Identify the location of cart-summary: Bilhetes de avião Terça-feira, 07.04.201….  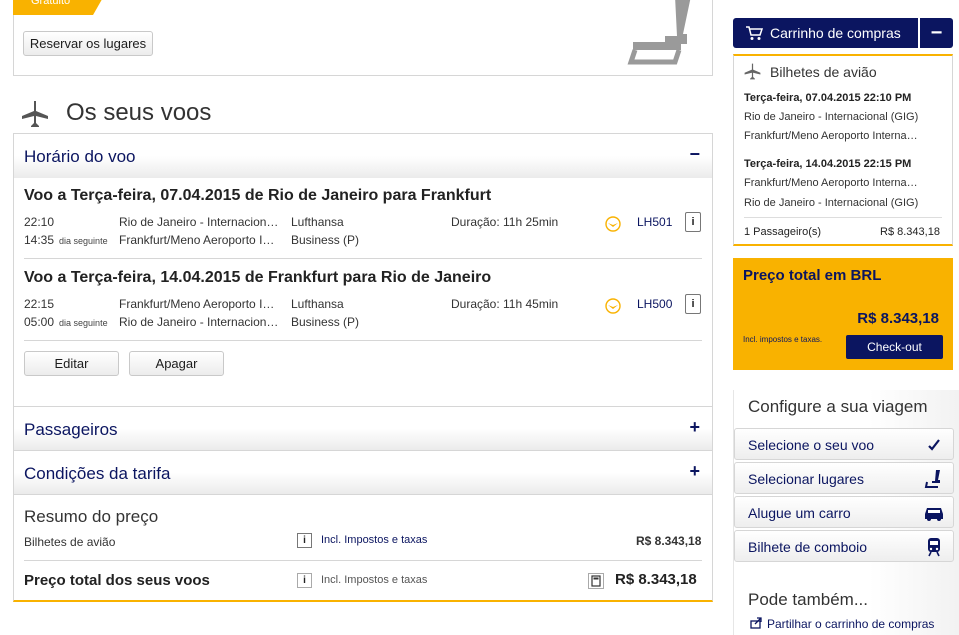
(843, 150).